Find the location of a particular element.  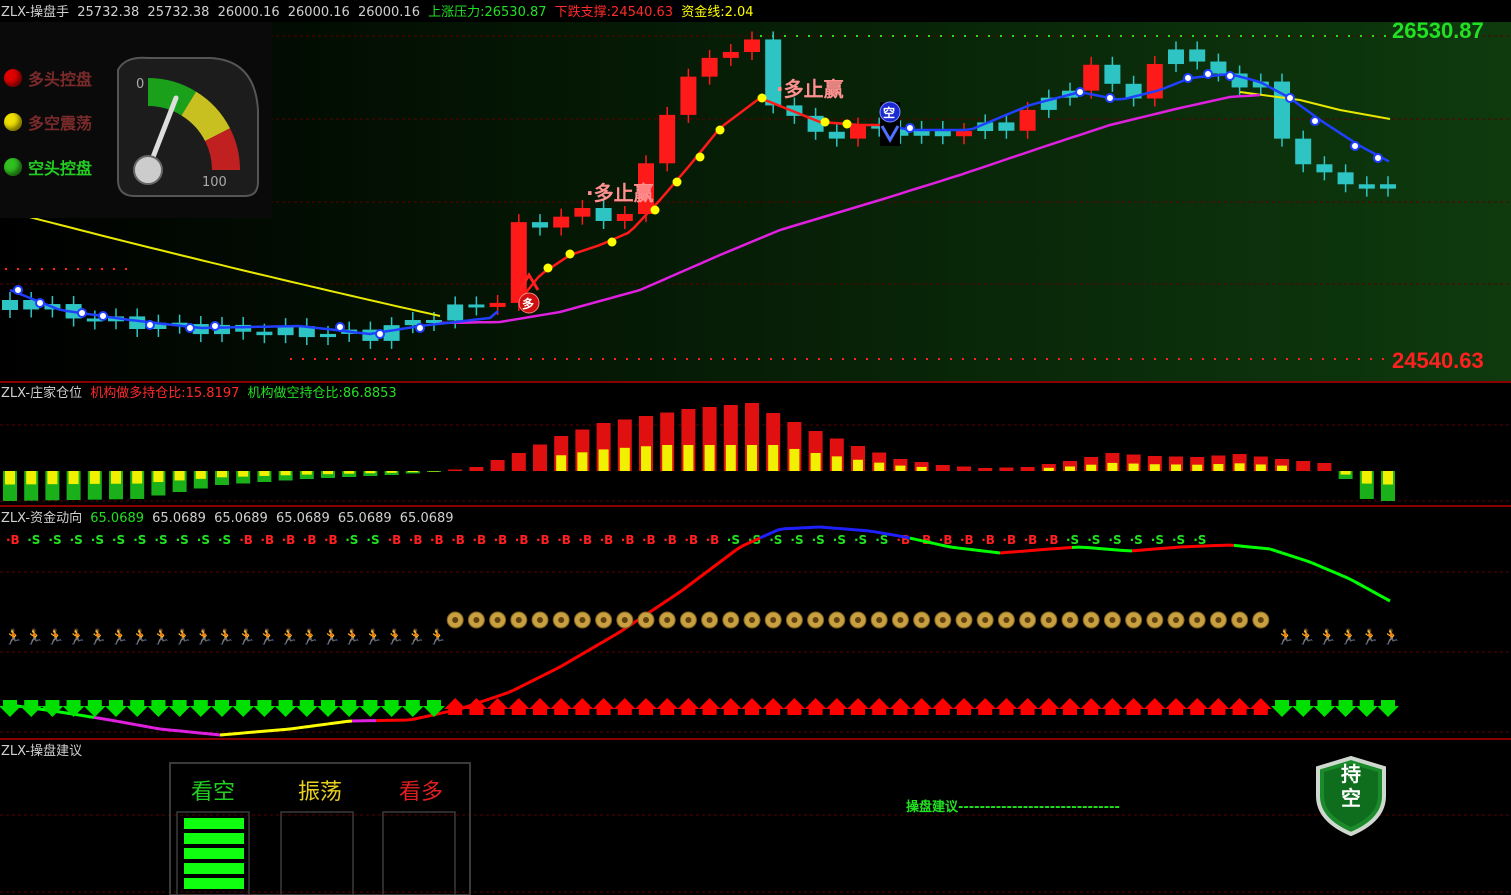

green-dot-icon is located at coordinates (13, 167).